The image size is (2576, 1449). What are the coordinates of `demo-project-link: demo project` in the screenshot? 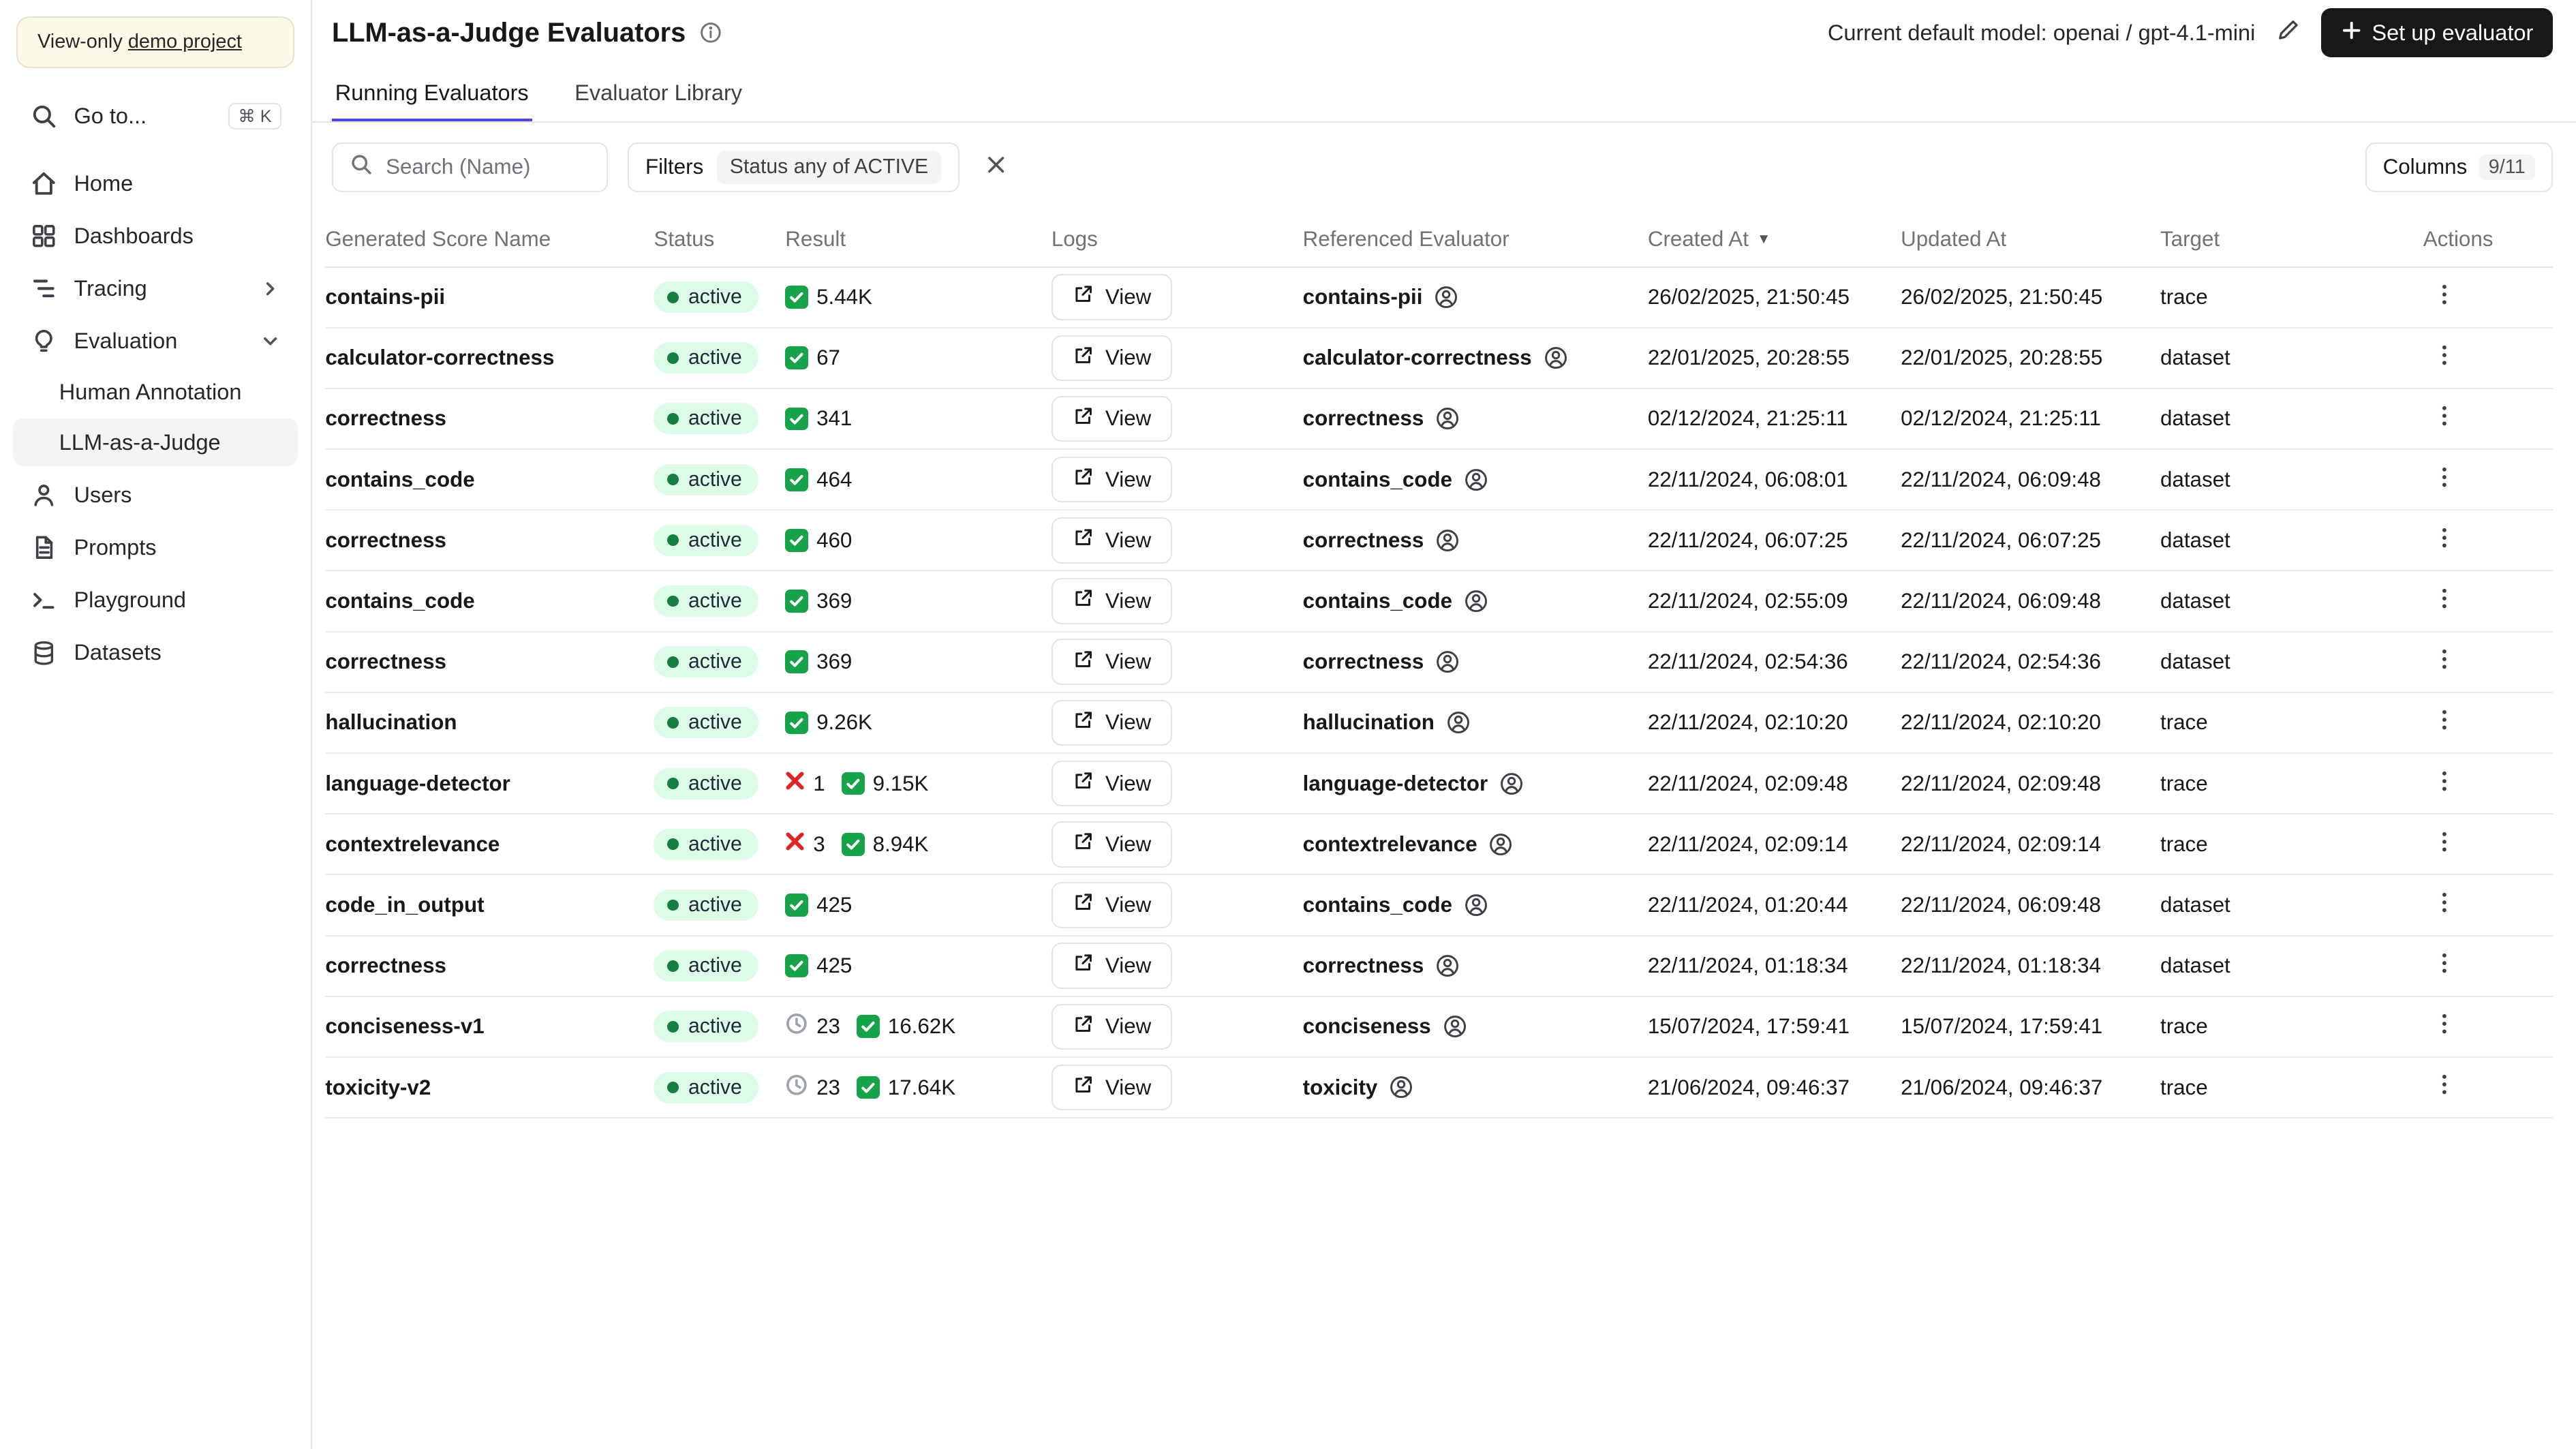 It's located at (185, 42).